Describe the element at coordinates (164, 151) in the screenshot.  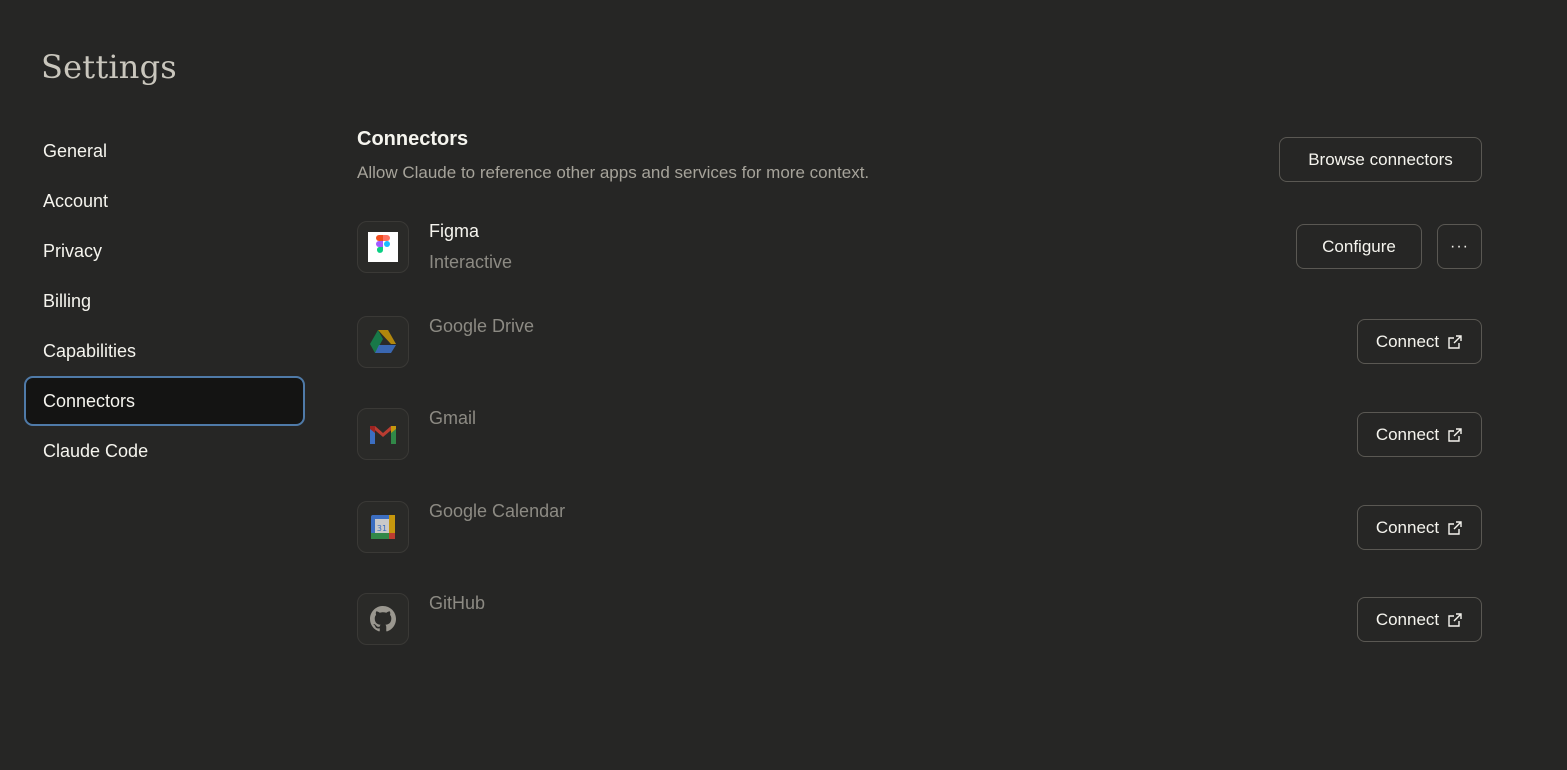
I see `sidebar-item-general: General` at that location.